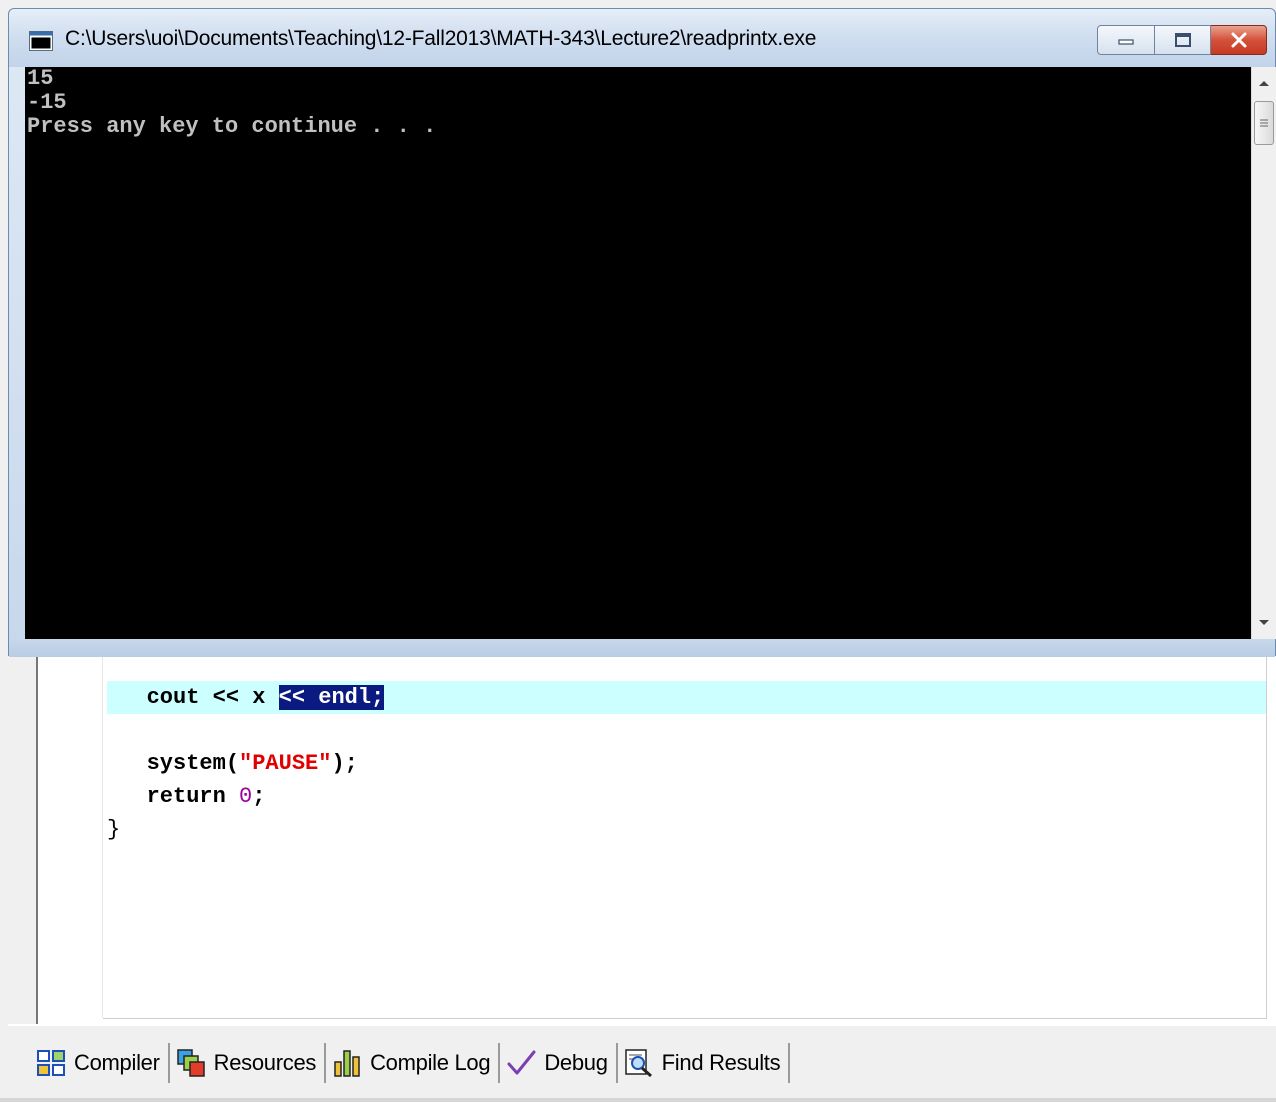 The height and width of the screenshot is (1102, 1276). What do you see at coordinates (331, 697) in the screenshot?
I see `code-selection: << endl;` at bounding box center [331, 697].